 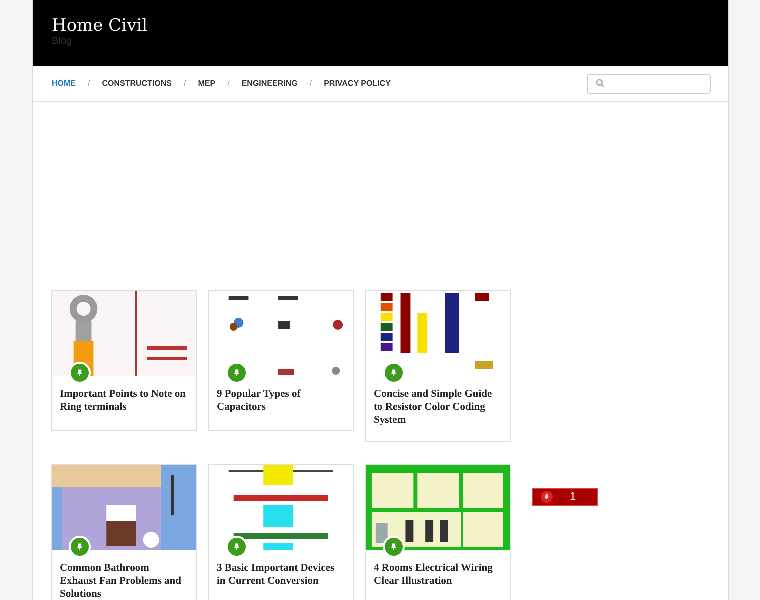 What do you see at coordinates (124, 401) in the screenshot?
I see `post-title: Important Points to Note on Ring terminals` at bounding box center [124, 401].